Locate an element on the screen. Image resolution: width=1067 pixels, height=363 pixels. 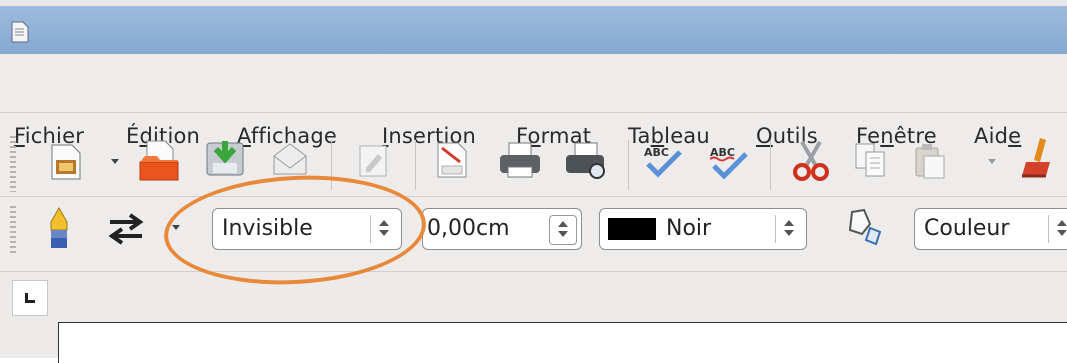
email-document-icon is located at coordinates (290, 160).